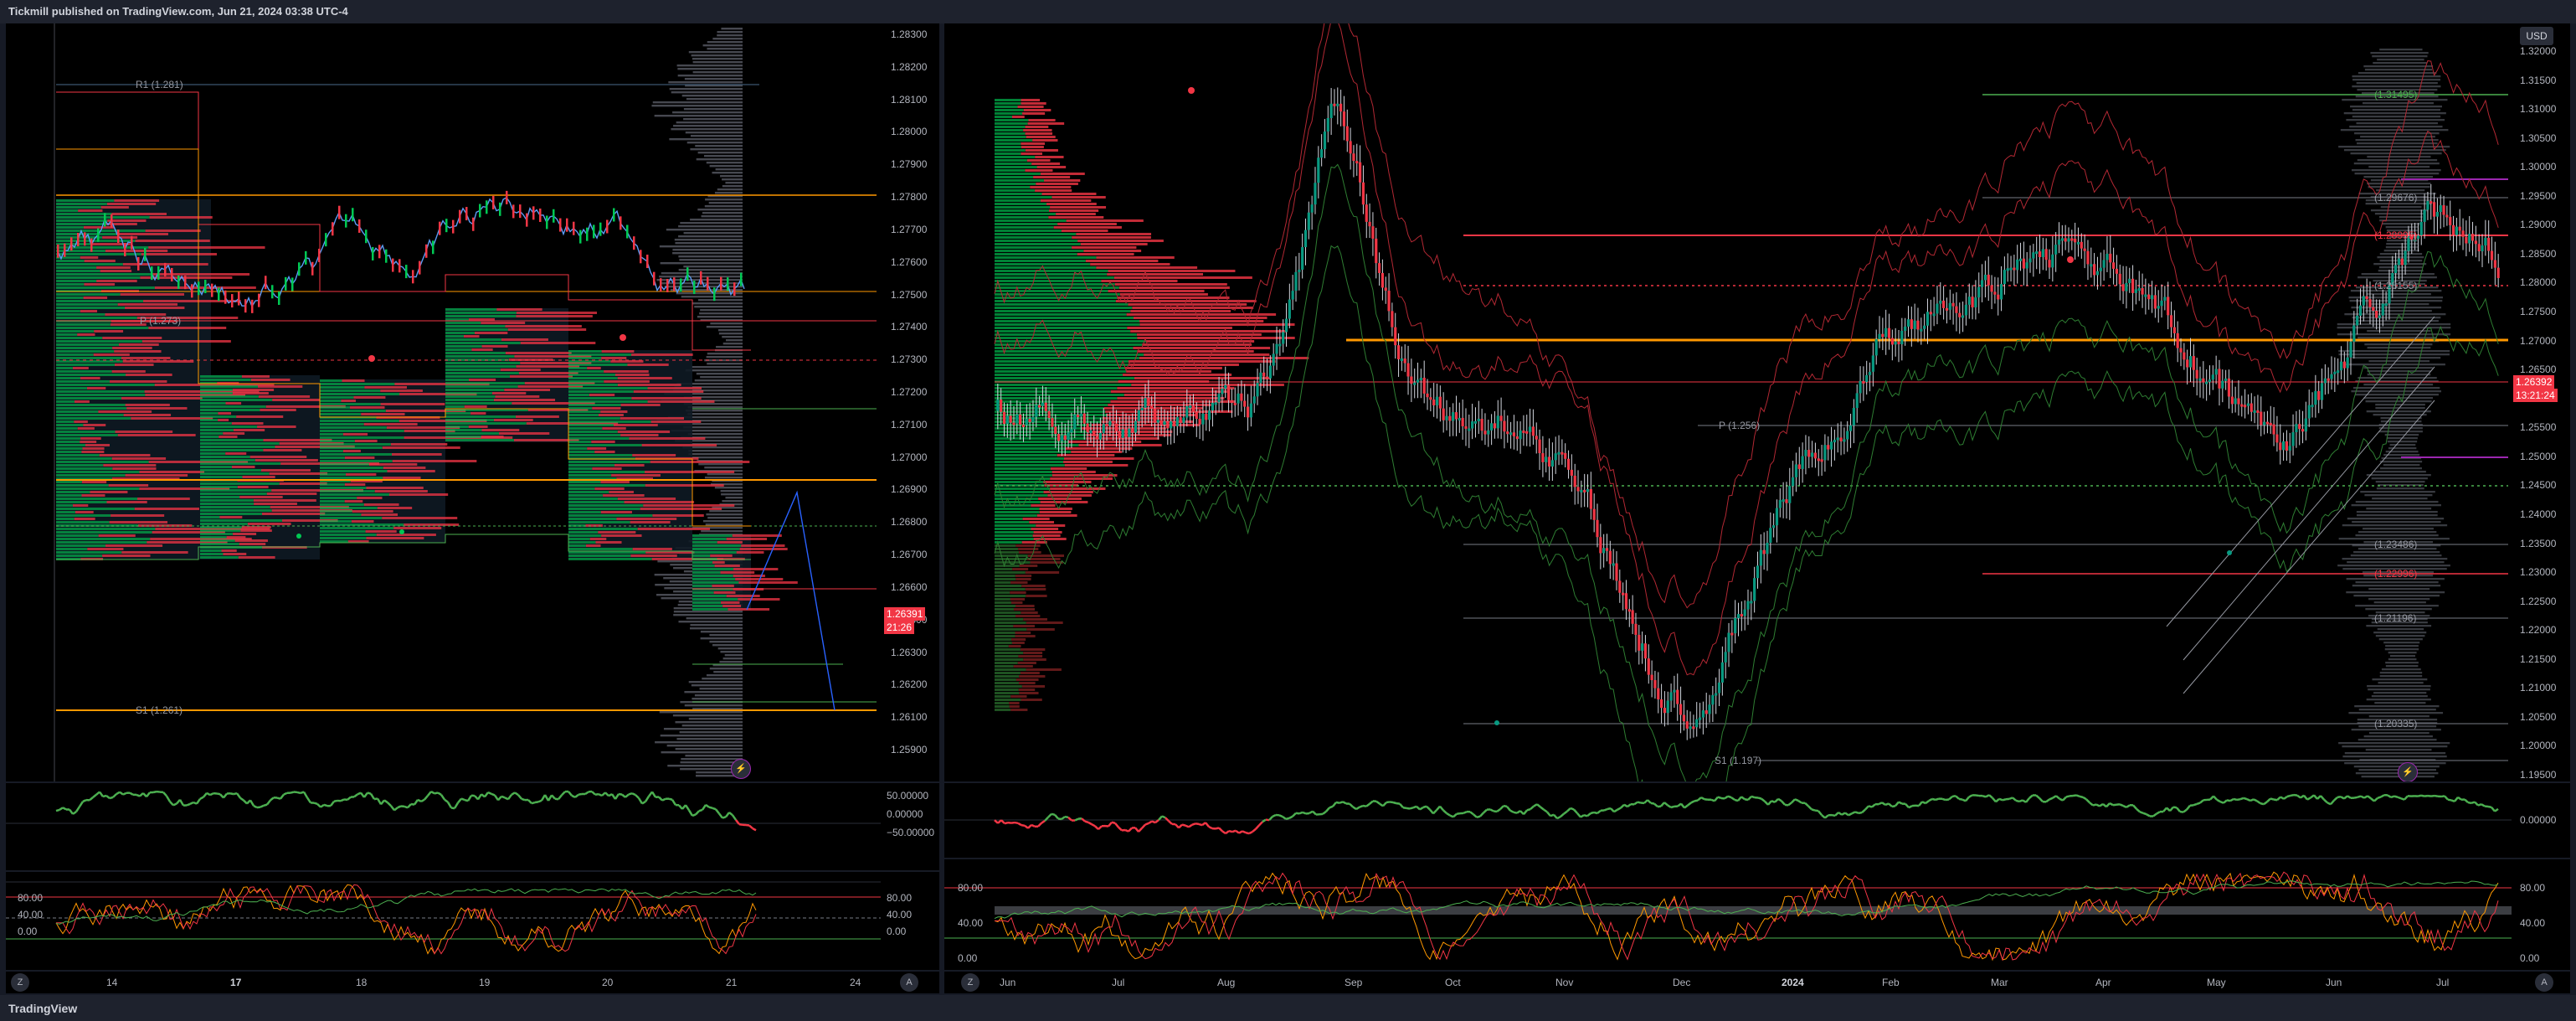 Image resolution: width=2576 pixels, height=1021 pixels. What do you see at coordinates (472, 826) in the screenshot?
I see `left-macd-pane: 50.00000 0.00000 −50.00000` at bounding box center [472, 826].